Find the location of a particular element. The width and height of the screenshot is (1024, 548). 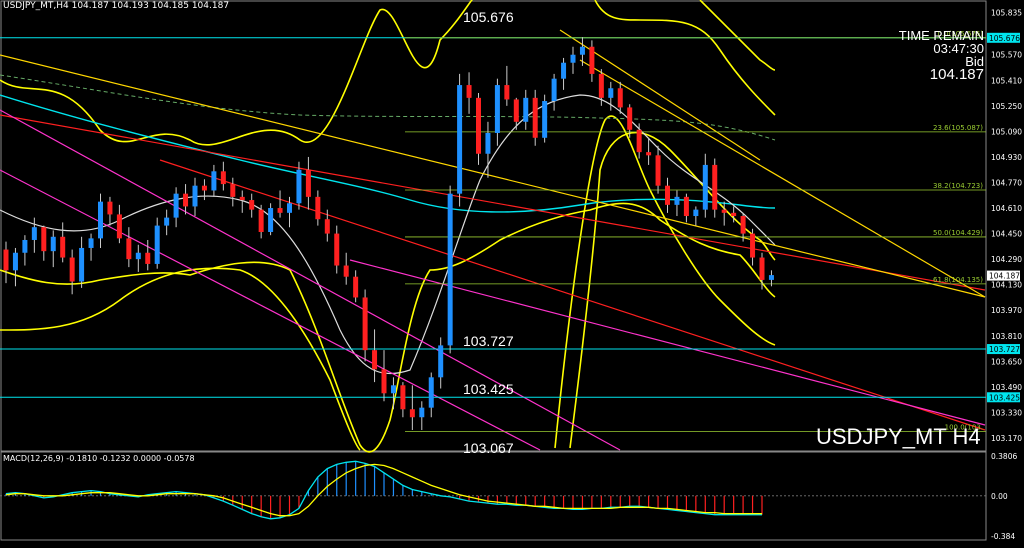

price-tag-1: 104.187 is located at coordinates (1004, 276).